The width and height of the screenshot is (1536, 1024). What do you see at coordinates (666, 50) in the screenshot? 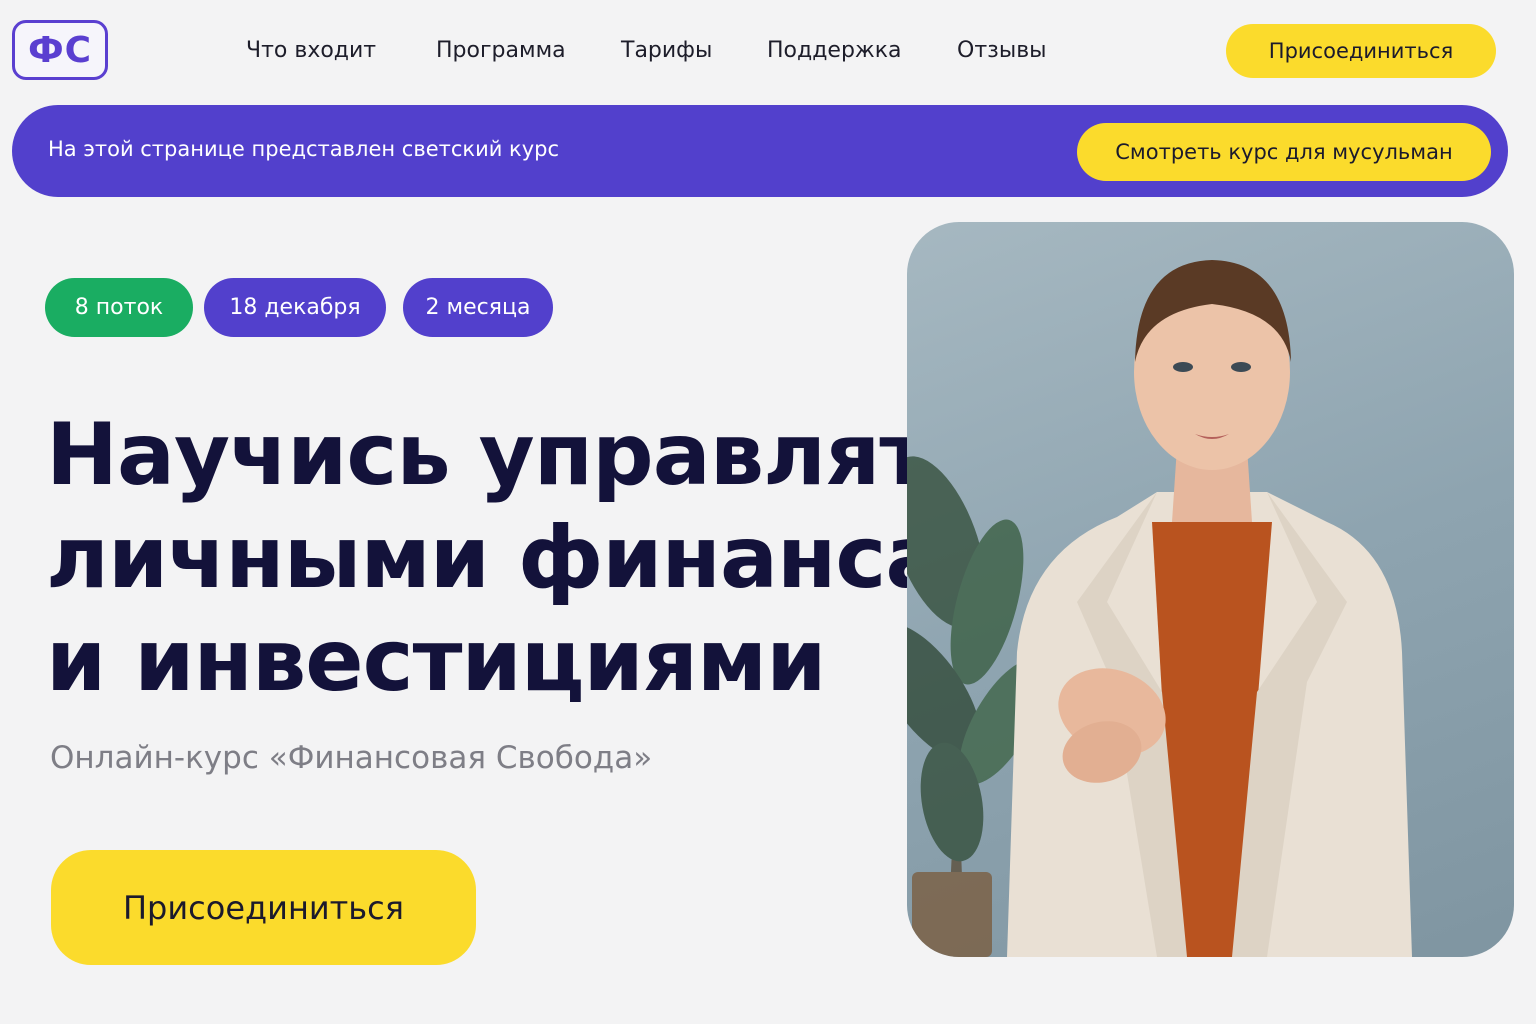
I see `nav-item-tariffs: Тарифы` at bounding box center [666, 50].